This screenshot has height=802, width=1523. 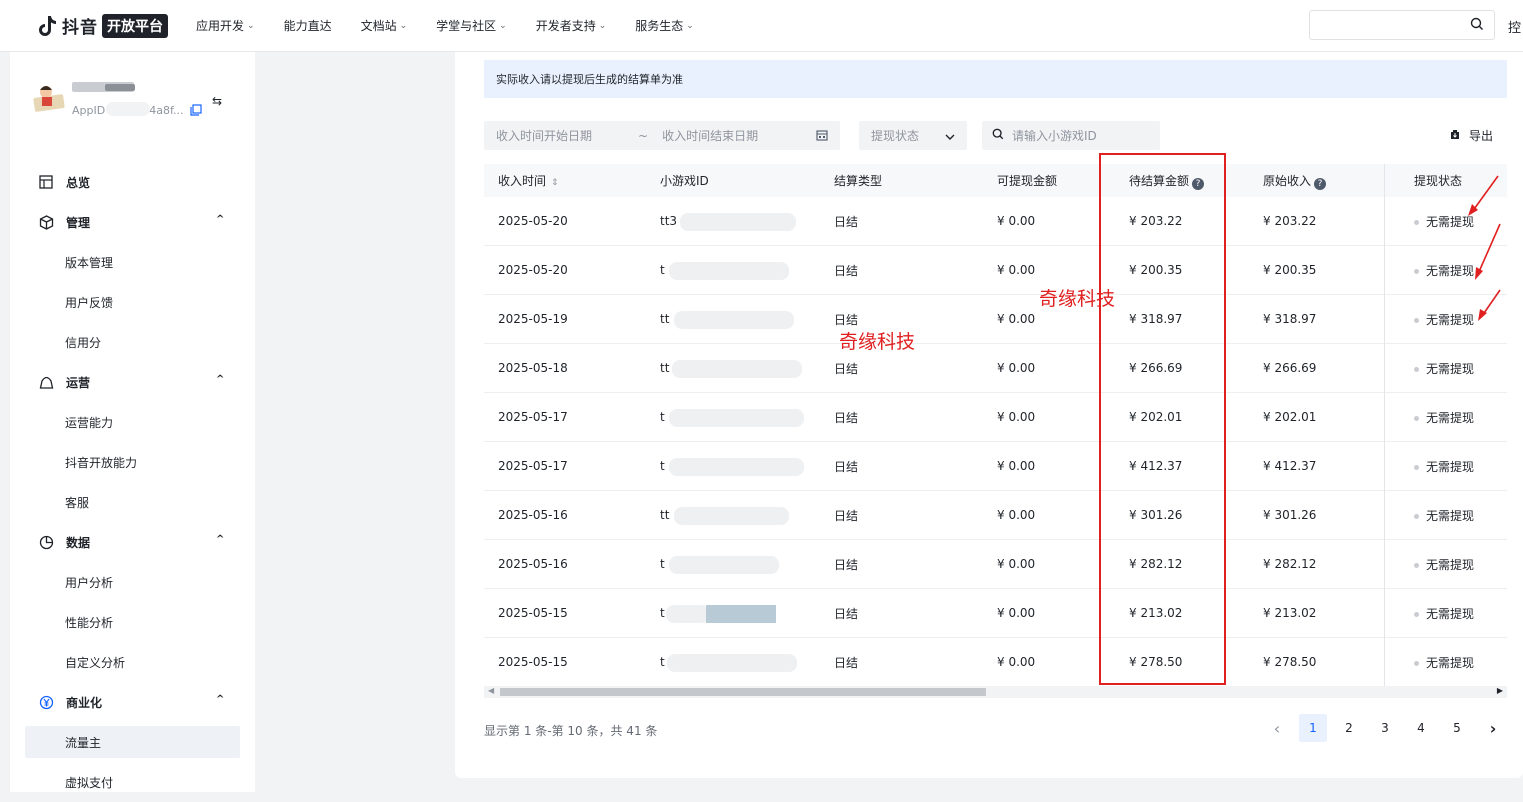 What do you see at coordinates (132, 622) in the screenshot?
I see `sidebar-item-performance: 性能分析` at bounding box center [132, 622].